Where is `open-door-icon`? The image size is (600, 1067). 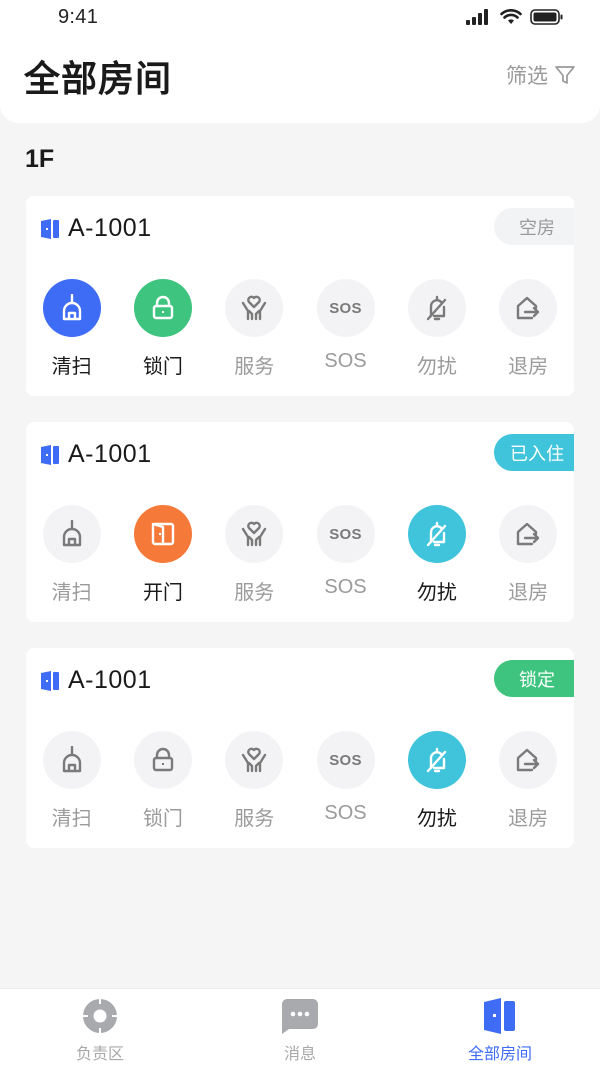 open-door-icon is located at coordinates (162, 534).